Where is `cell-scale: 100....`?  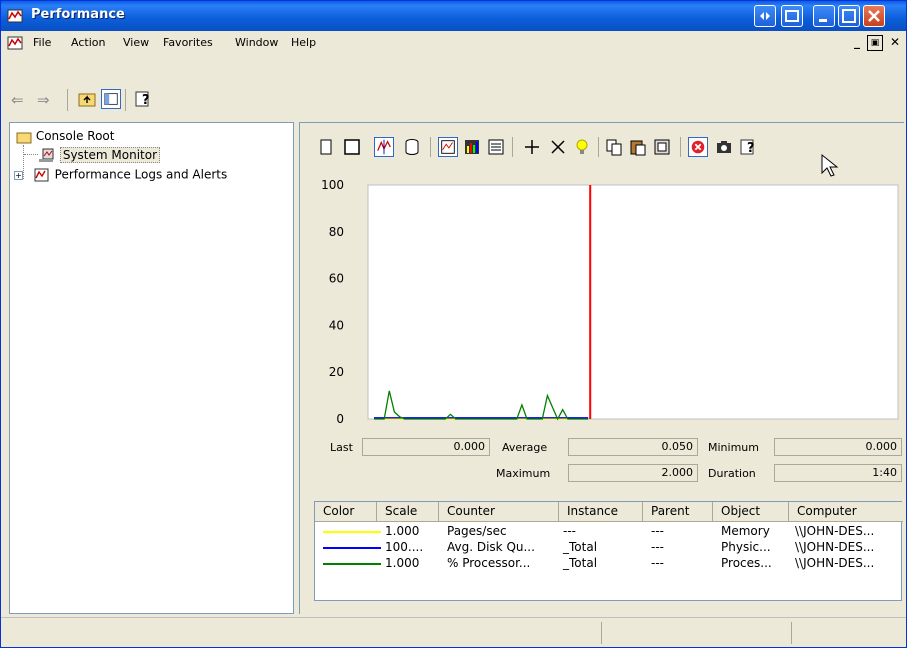
cell-scale: 100.... is located at coordinates (404, 547).